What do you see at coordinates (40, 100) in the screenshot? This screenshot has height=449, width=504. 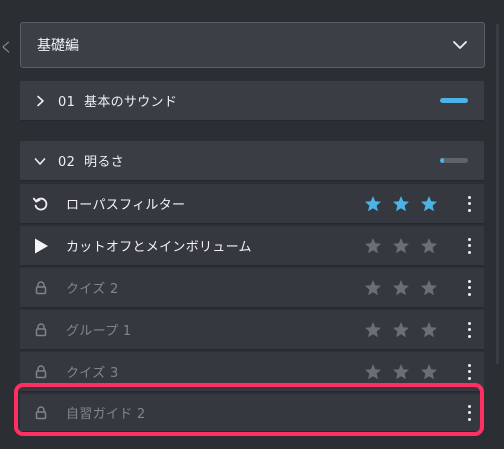 I see `chevron-right-icon` at bounding box center [40, 100].